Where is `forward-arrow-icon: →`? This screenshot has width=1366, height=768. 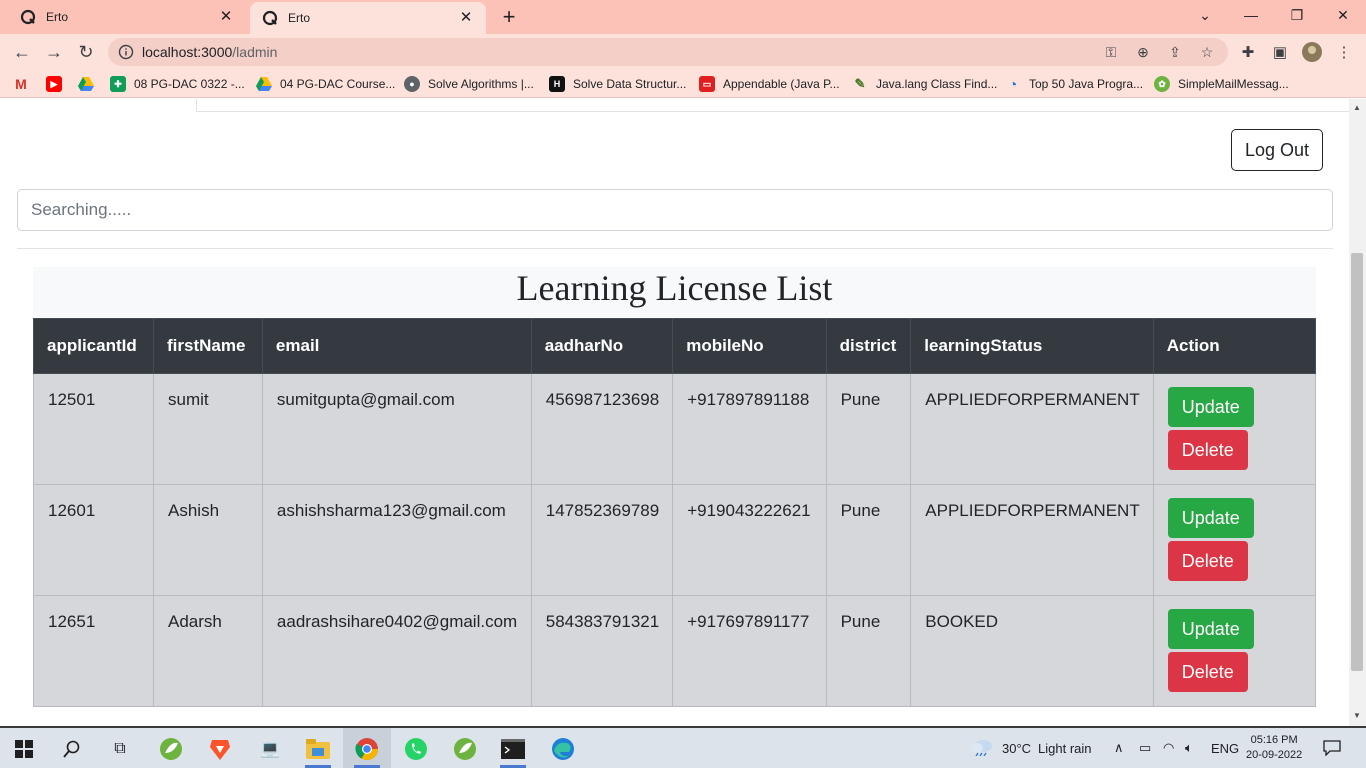
forward-arrow-icon: → is located at coordinates (54, 52).